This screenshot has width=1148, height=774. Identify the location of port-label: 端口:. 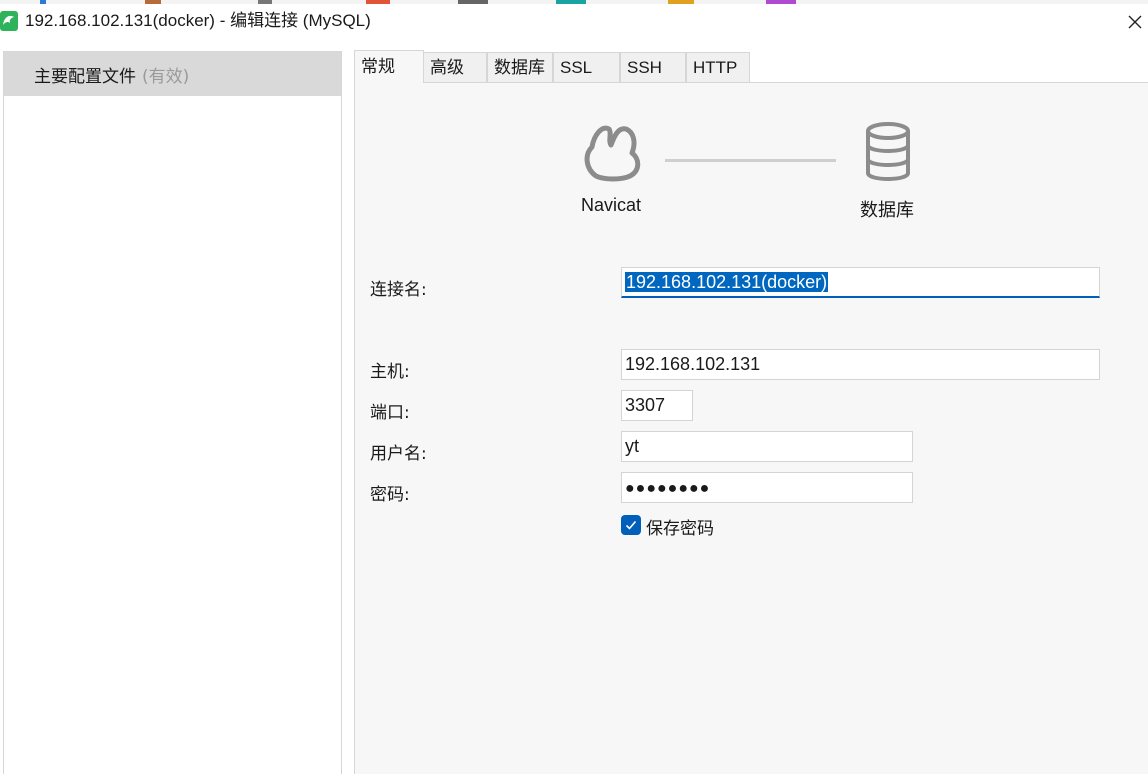
(390, 413).